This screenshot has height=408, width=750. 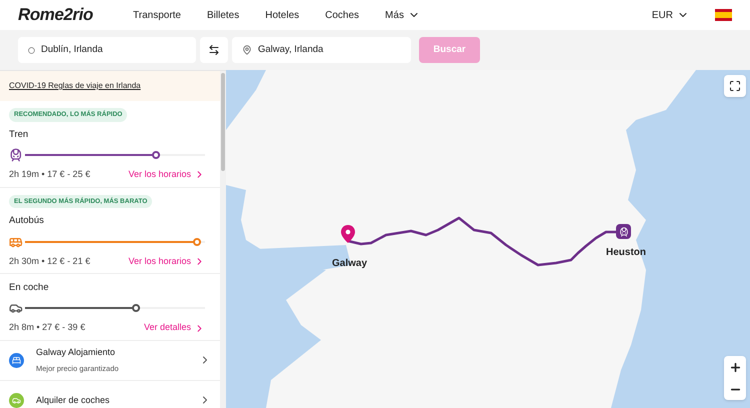 What do you see at coordinates (402, 15) in the screenshot?
I see `nav-link: Más` at bounding box center [402, 15].